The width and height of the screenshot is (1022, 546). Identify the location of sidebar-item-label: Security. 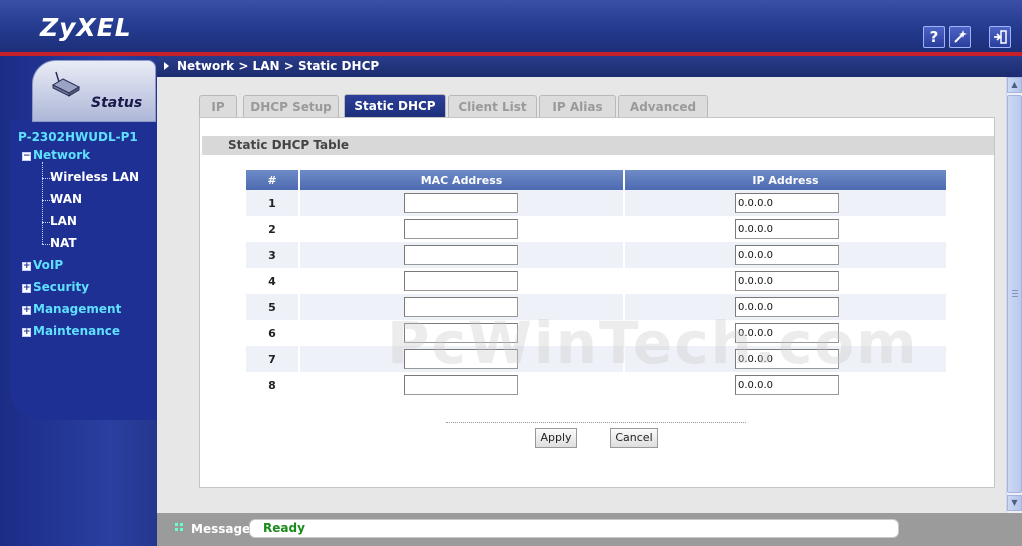
(61, 287).